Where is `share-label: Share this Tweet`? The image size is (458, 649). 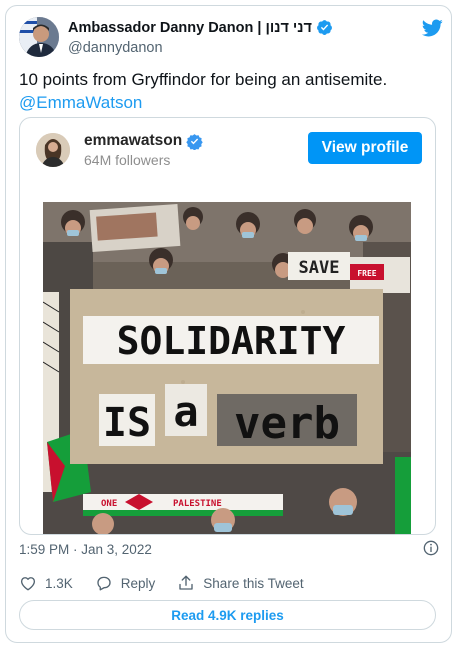
share-label: Share this Tweet is located at coordinates (253, 583).